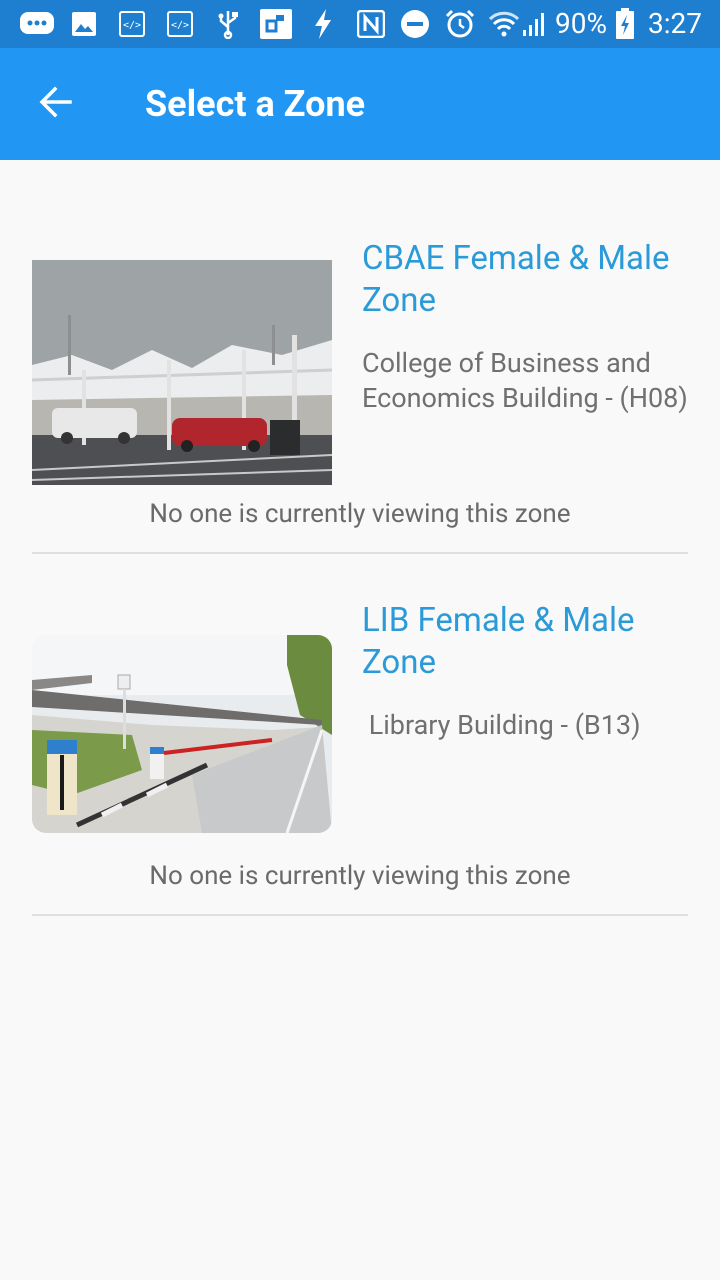 The image size is (720, 1280). Describe the element at coordinates (504, 24) in the screenshot. I see `wifi-icon` at that location.